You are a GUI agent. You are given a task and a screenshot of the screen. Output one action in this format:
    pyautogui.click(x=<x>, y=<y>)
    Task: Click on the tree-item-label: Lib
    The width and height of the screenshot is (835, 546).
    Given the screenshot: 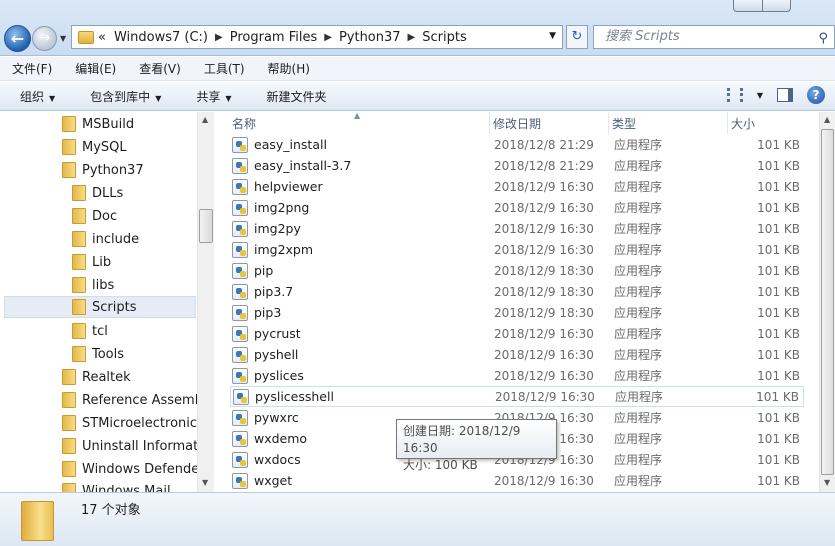 What is the action you would take?
    pyautogui.click(x=102, y=262)
    